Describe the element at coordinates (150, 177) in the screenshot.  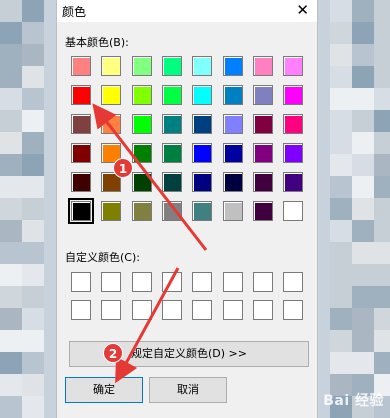
I see `arrow-to-red-swatch` at that location.